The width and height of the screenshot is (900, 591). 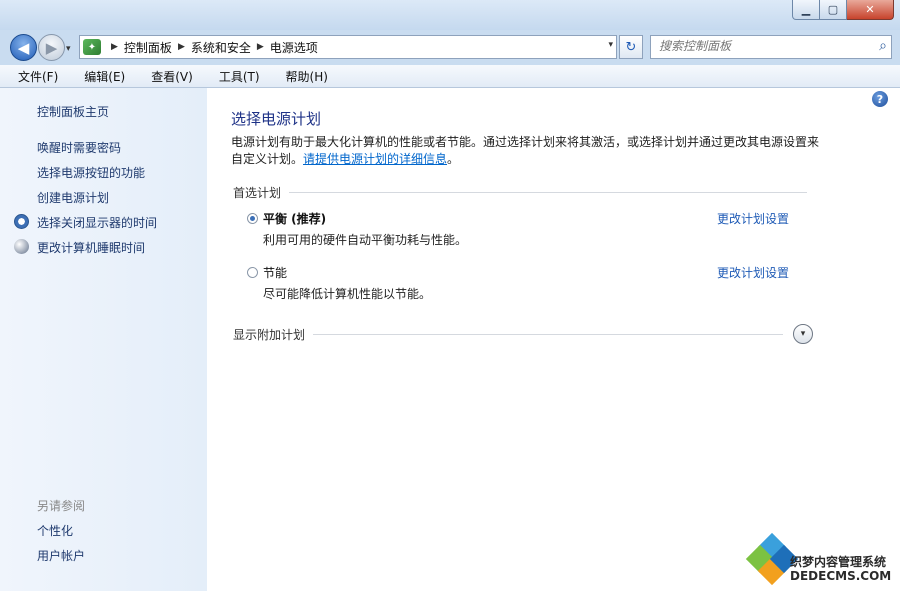 What do you see at coordinates (772, 559) in the screenshot?
I see `watermark-logo-icon` at bounding box center [772, 559].